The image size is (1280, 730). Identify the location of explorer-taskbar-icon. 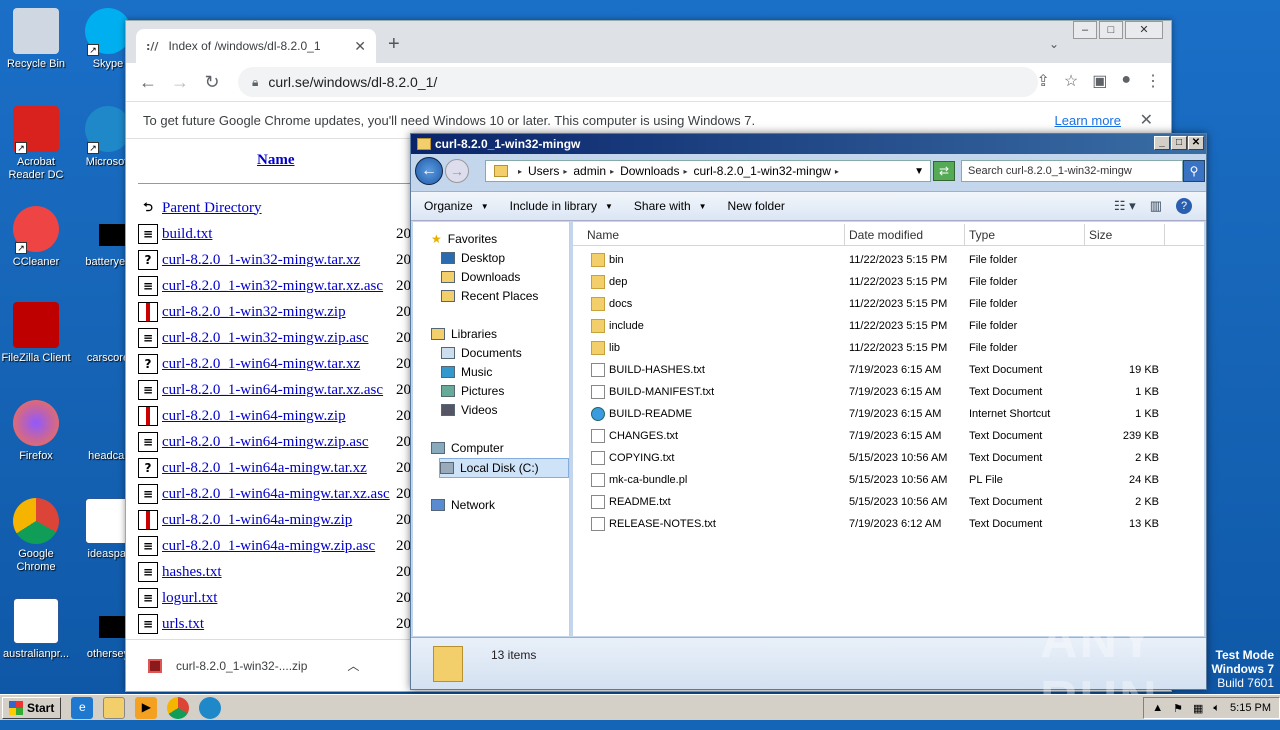
(114, 707).